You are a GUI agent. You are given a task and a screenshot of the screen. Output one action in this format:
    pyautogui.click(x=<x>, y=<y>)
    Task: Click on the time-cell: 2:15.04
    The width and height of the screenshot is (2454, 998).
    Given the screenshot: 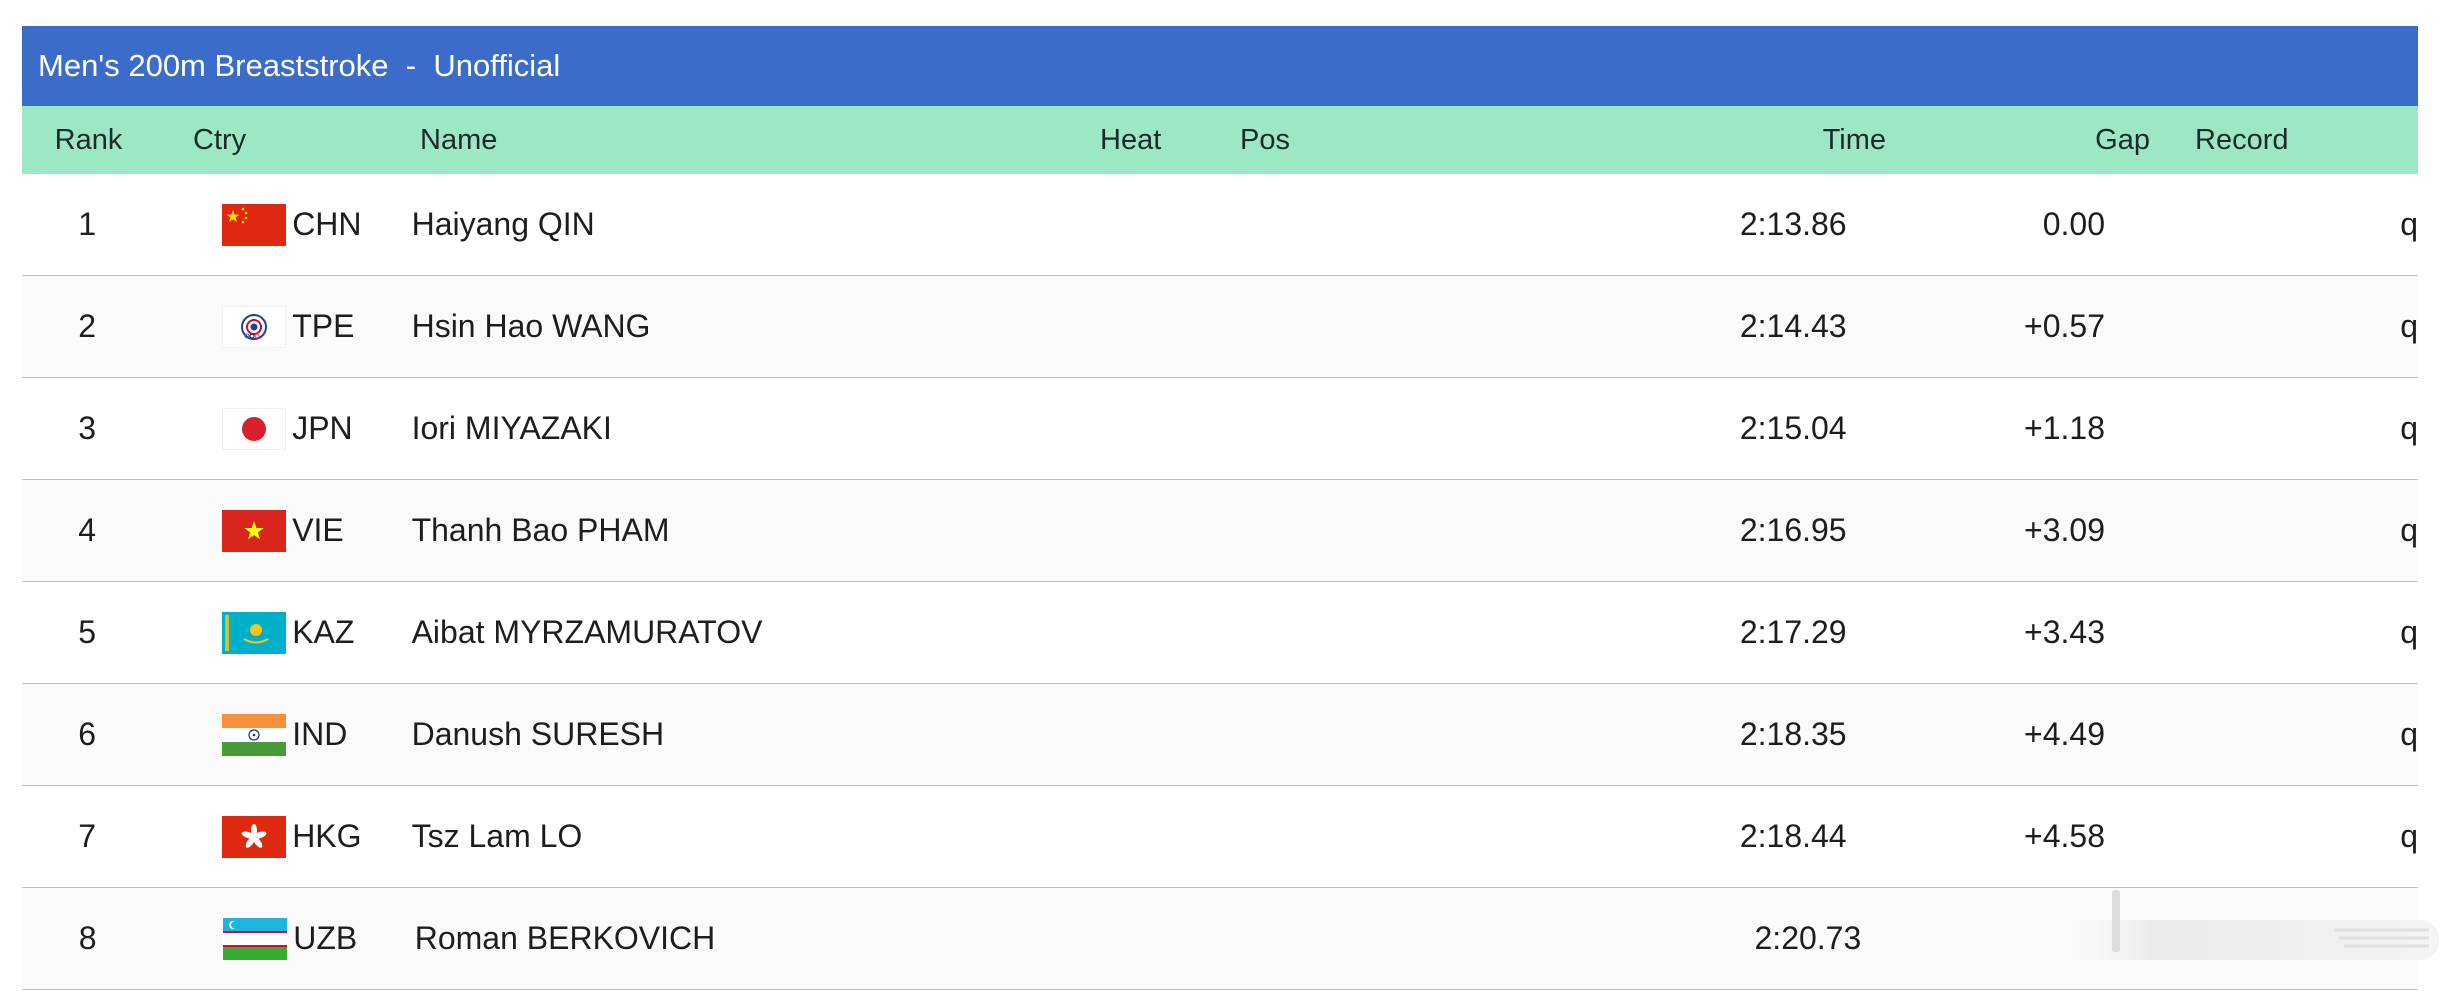 What is the action you would take?
    pyautogui.click(x=1793, y=428)
    